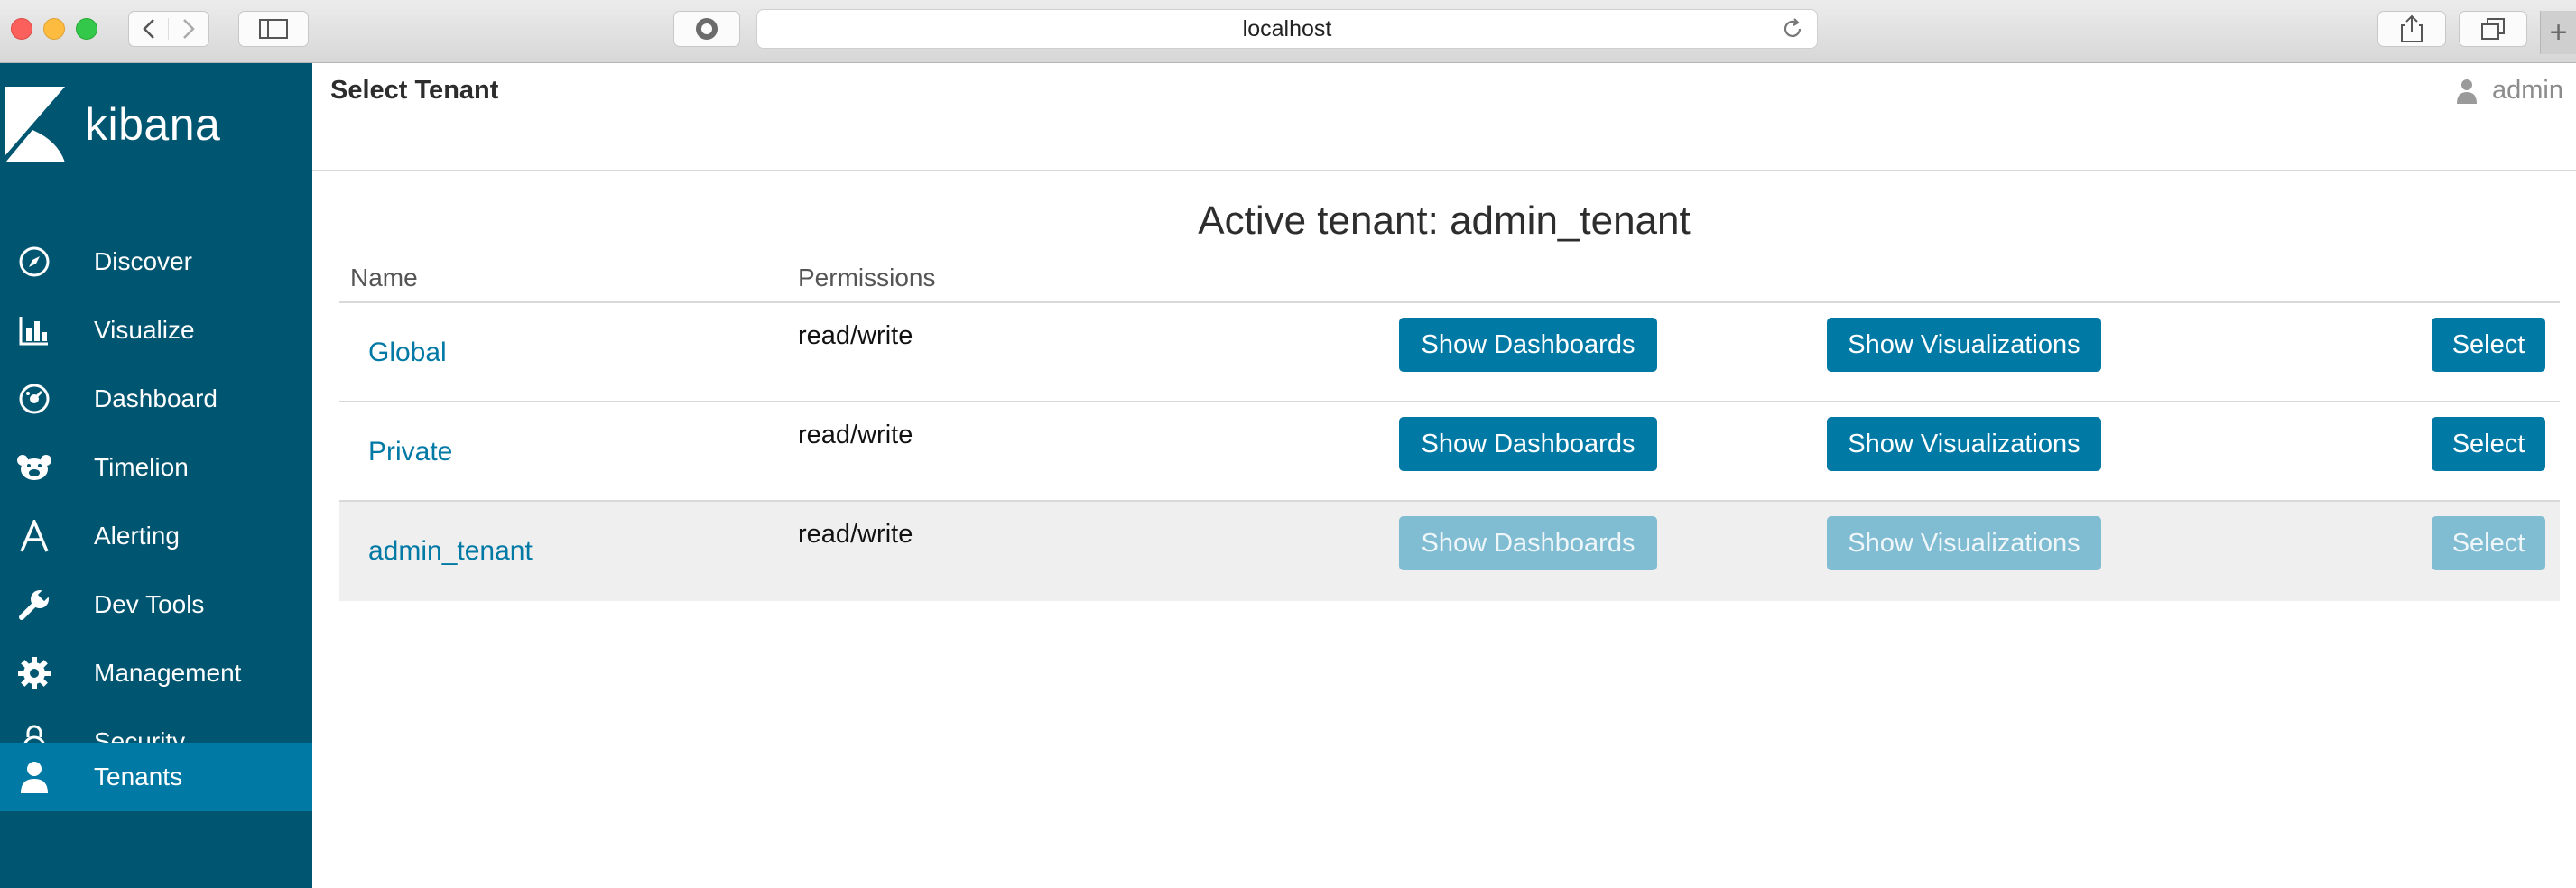  I want to click on back-forward-group, so click(169, 29).